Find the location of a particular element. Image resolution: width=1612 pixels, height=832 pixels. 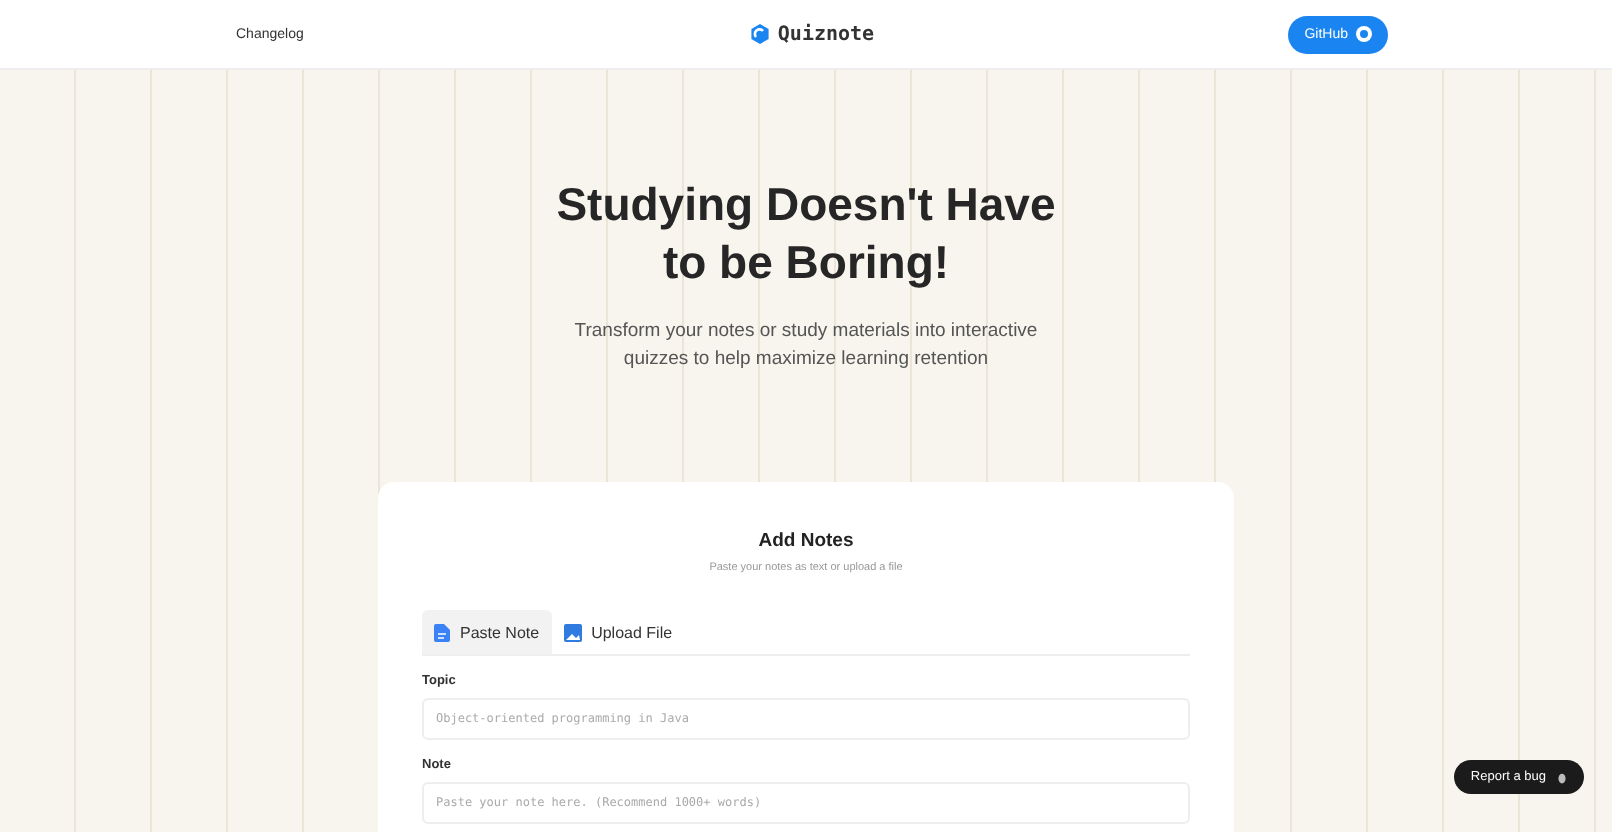

logo-text: Quiznote is located at coordinates (826, 34).